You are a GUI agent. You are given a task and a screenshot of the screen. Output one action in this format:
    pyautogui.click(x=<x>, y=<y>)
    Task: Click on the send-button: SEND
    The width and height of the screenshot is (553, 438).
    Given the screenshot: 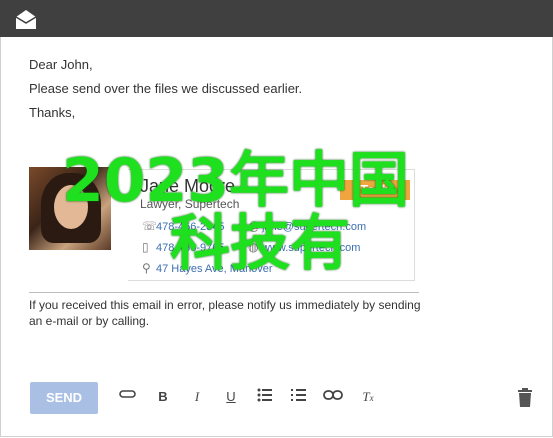 What is the action you would take?
    pyautogui.click(x=64, y=398)
    